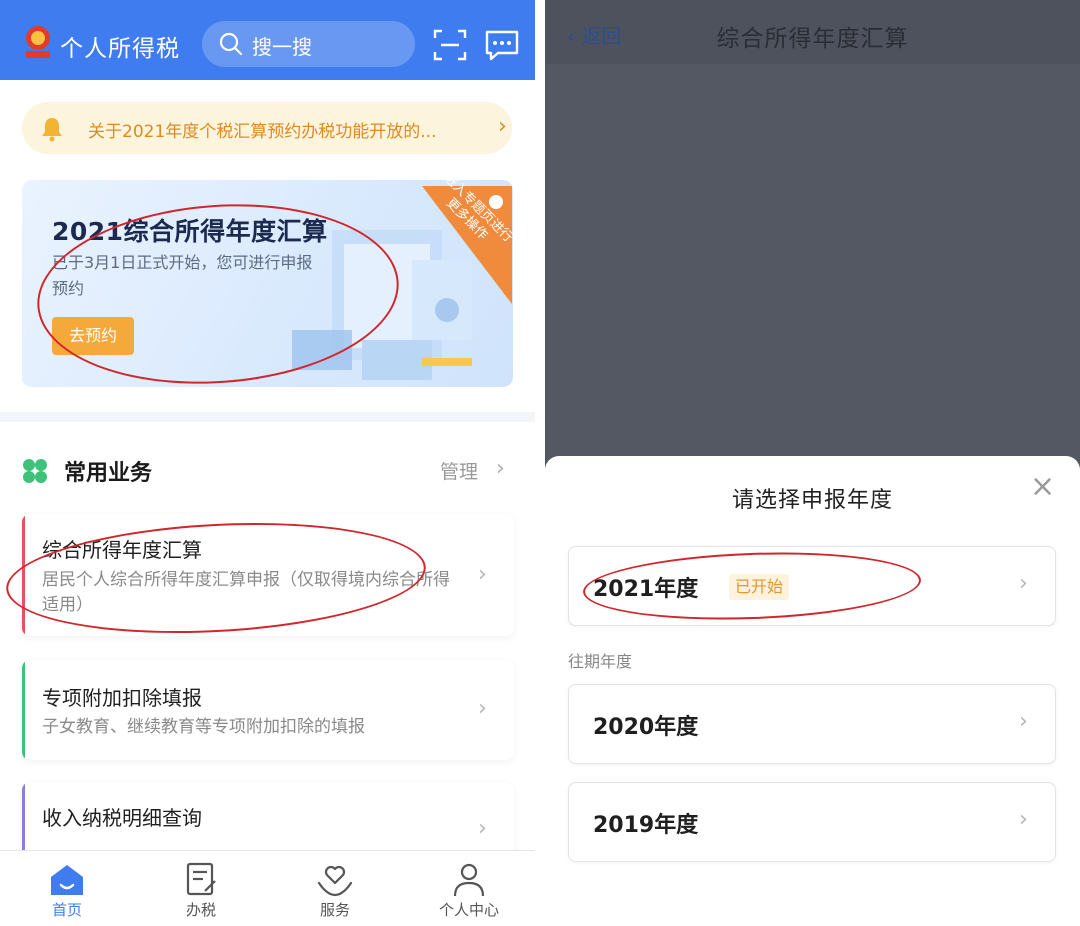  I want to click on message-icon, so click(502, 45).